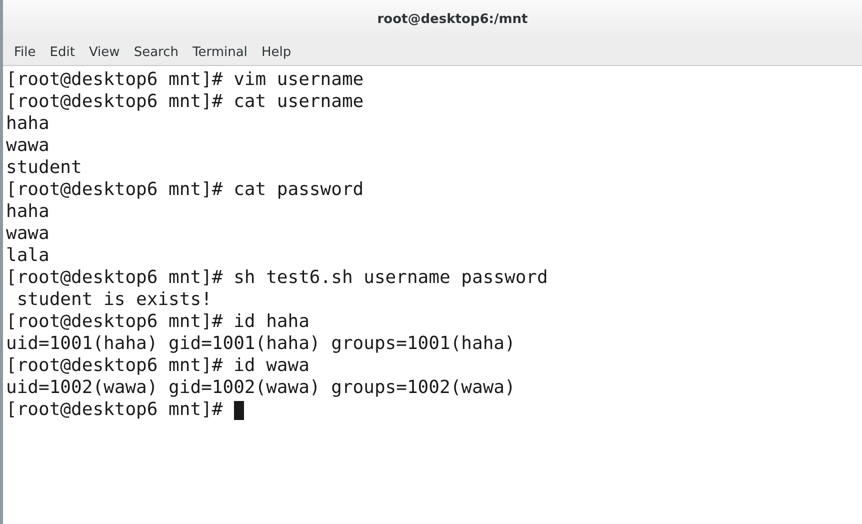 The width and height of the screenshot is (862, 524). What do you see at coordinates (44, 168) in the screenshot?
I see `terminal-line: student` at bounding box center [44, 168].